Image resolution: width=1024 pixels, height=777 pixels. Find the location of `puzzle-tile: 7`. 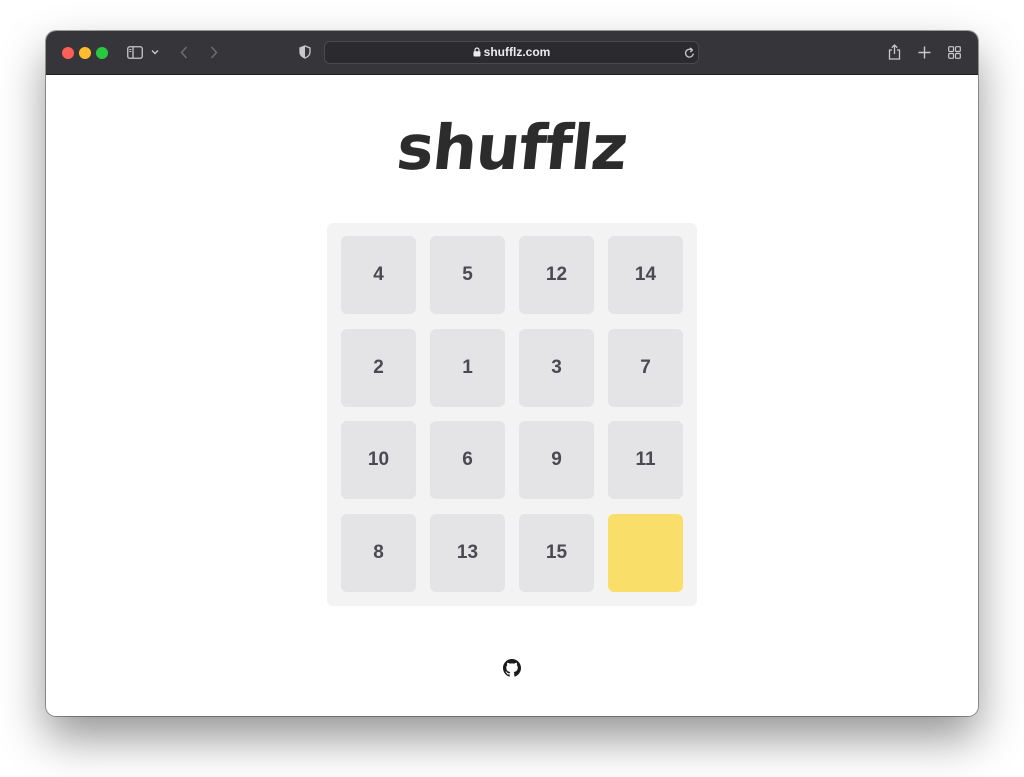

puzzle-tile: 7 is located at coordinates (645, 368).